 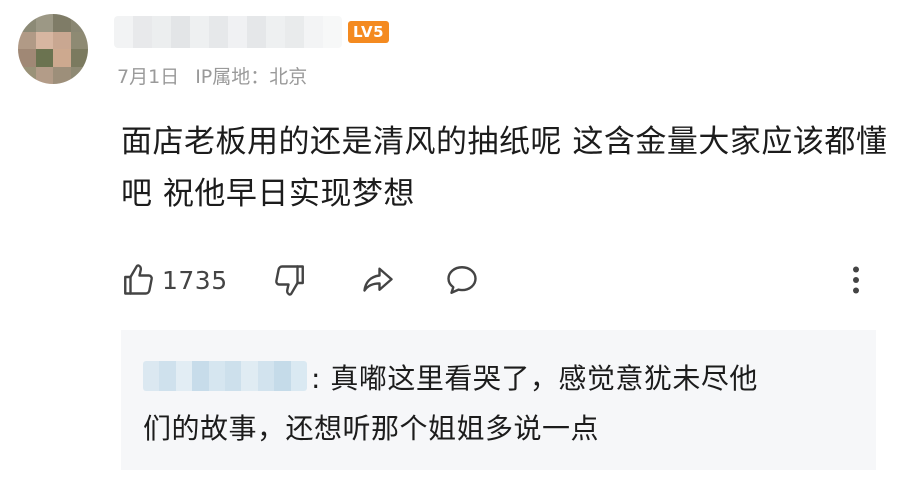 I want to click on more-options-button, so click(x=856, y=280).